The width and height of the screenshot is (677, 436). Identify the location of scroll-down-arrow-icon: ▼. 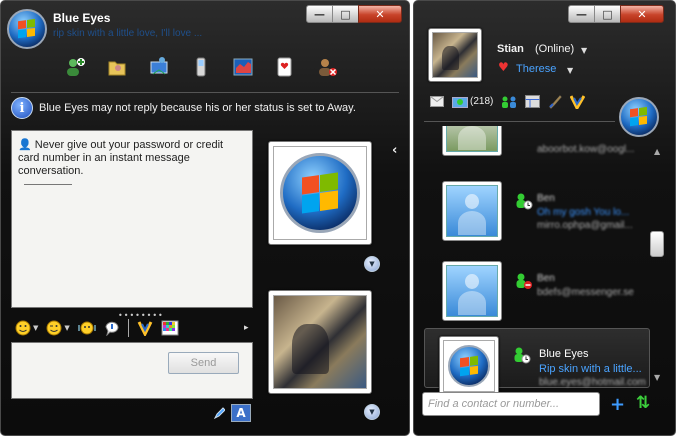
(657, 377).